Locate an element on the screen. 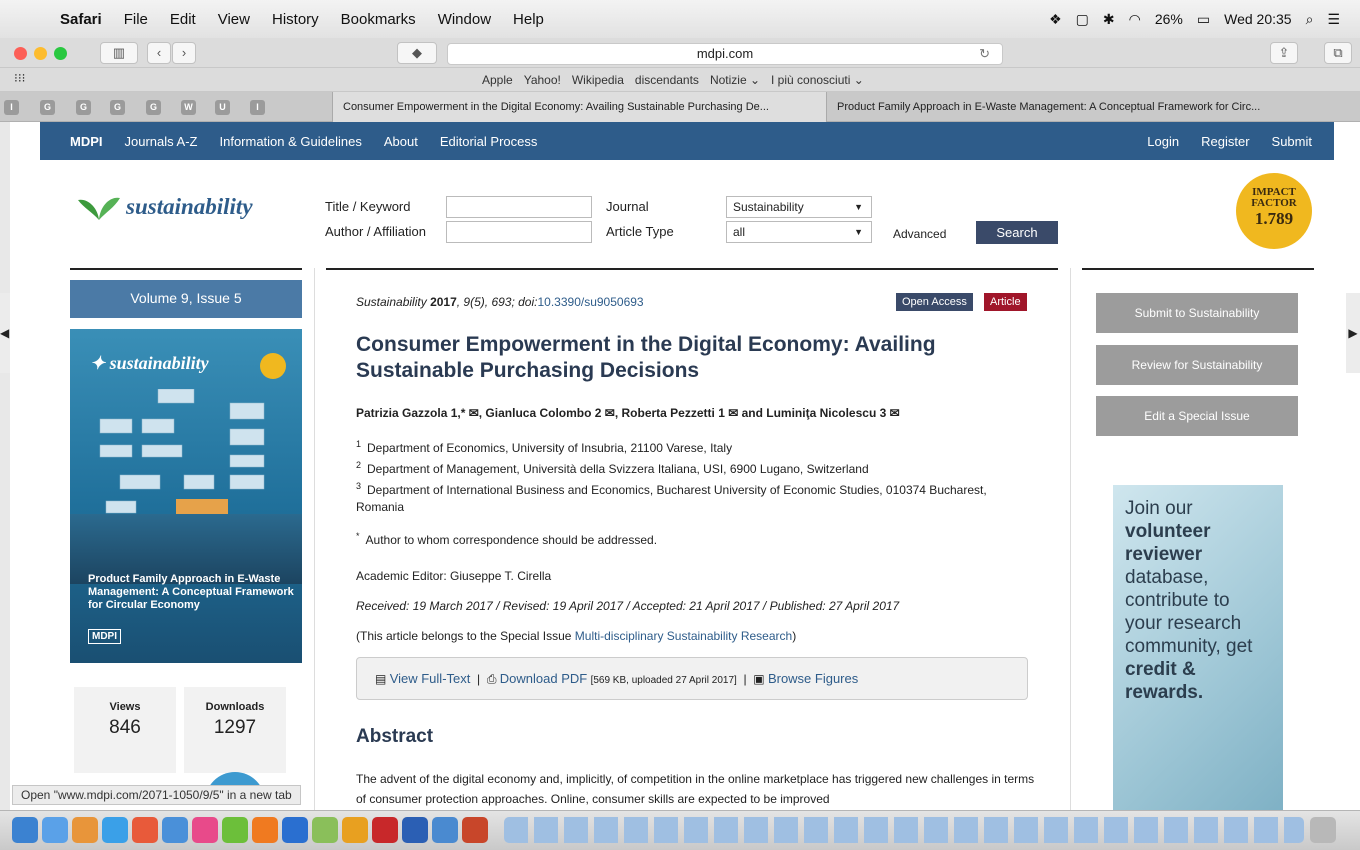  battery-icon: ▭ is located at coordinates (1203, 19).